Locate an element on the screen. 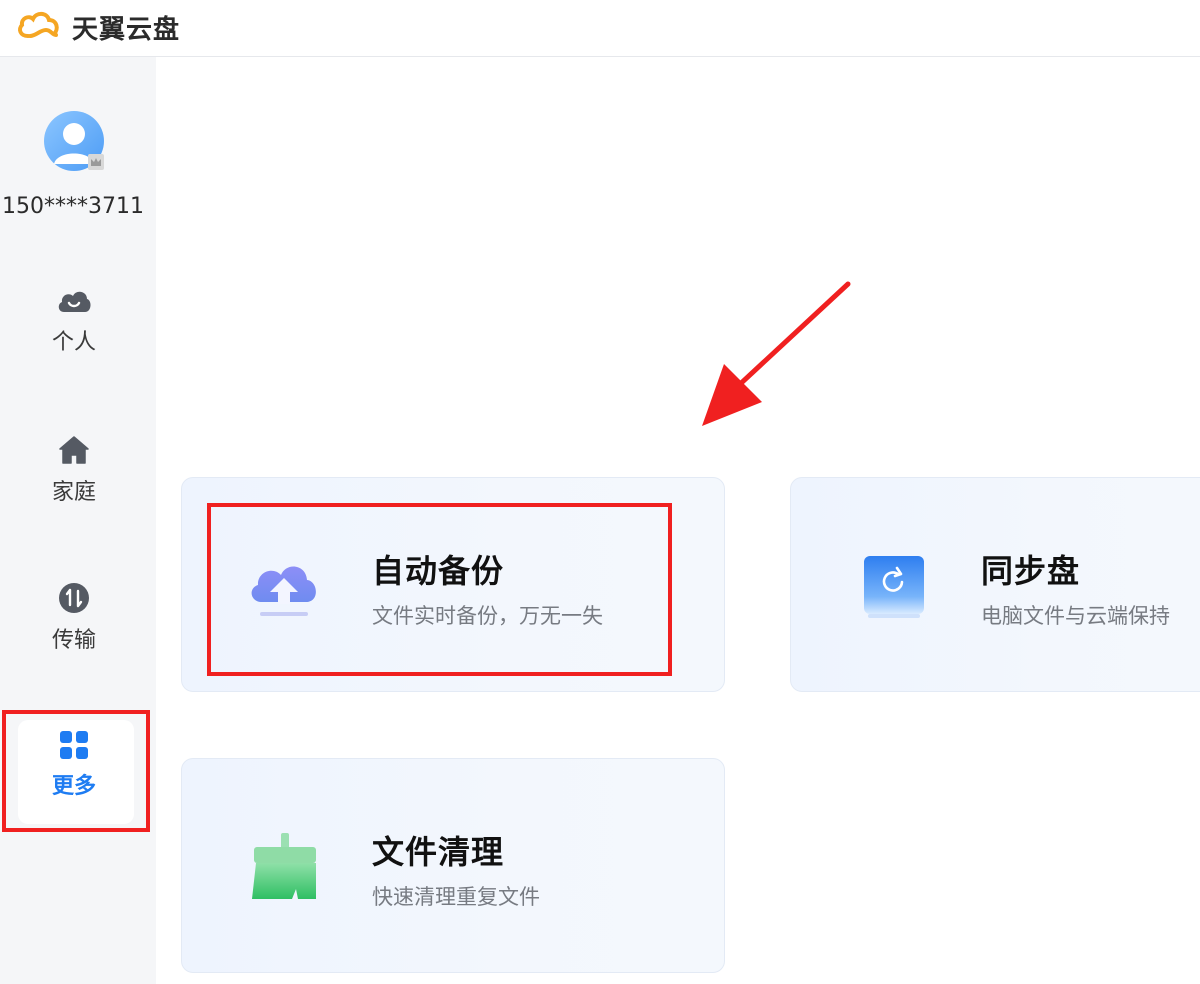 This screenshot has height=984, width=1200. sidebar-item-more: 更多 is located at coordinates (74, 765).